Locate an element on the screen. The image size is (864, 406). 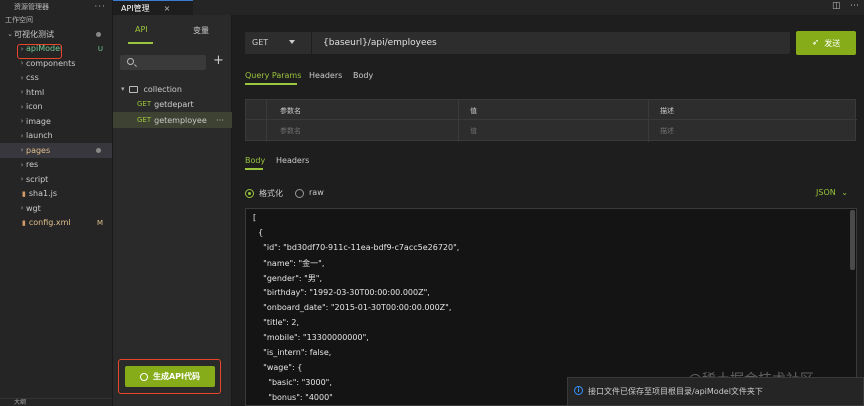
chevron-down-icon is located at coordinates (292, 42).